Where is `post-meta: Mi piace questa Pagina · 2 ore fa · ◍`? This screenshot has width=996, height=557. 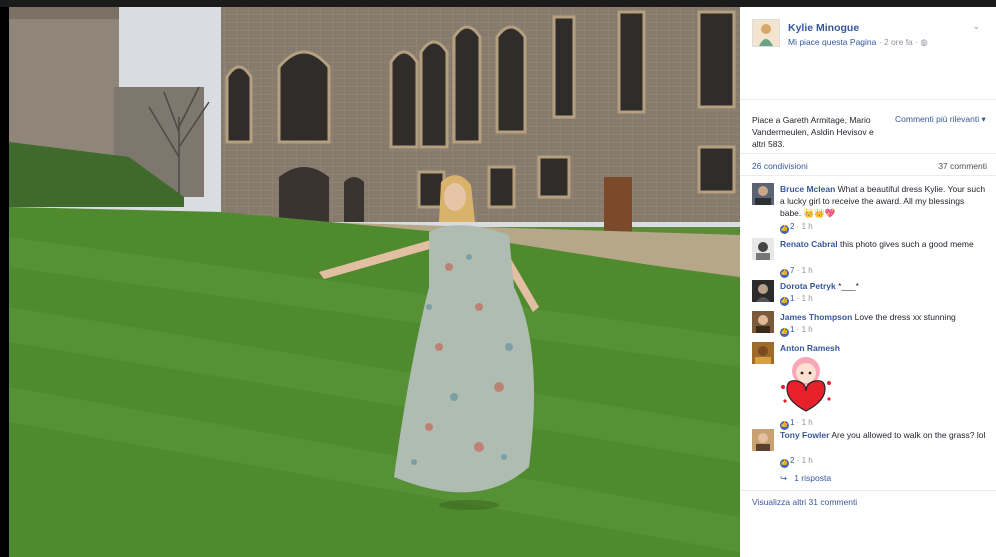
post-meta: Mi piace questa Pagina · 2 ore fa · ◍ is located at coordinates (858, 42).